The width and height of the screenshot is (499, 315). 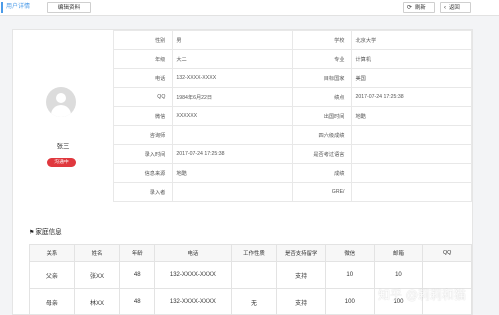 What do you see at coordinates (143, 78) in the screenshot?
I see `info-label: 电话` at bounding box center [143, 78].